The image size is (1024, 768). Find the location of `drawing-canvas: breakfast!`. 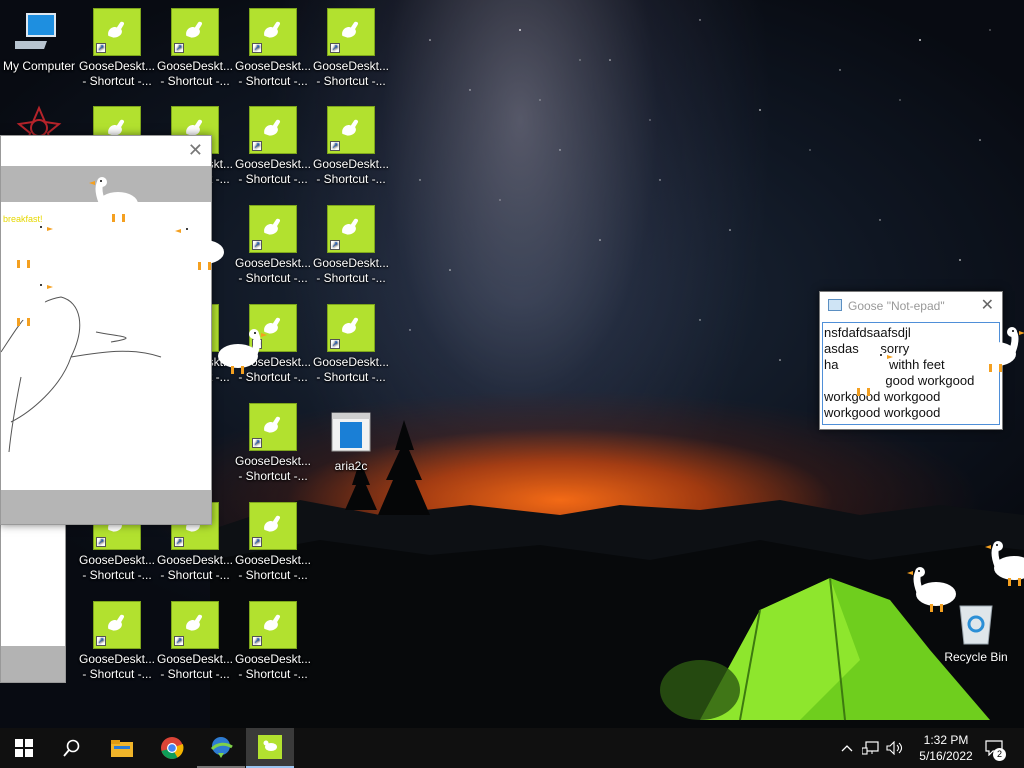

drawing-canvas: breakfast! is located at coordinates (105, 346).